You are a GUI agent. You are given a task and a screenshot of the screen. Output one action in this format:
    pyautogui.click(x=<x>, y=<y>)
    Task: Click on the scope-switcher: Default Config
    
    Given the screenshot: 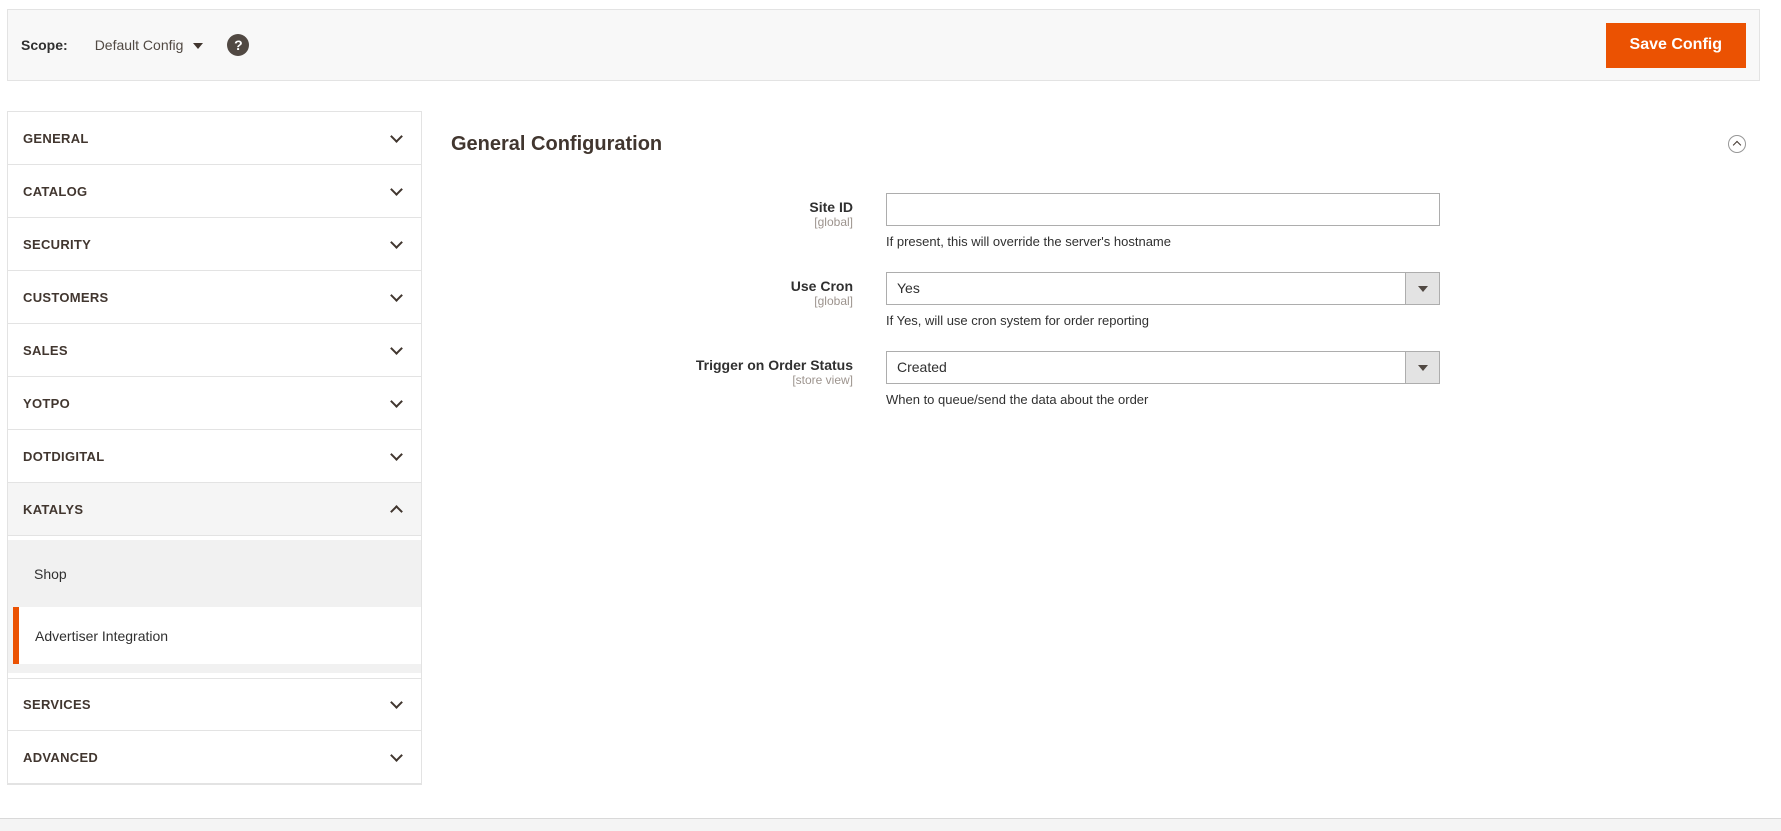 What is the action you would take?
    pyautogui.click(x=149, y=45)
    